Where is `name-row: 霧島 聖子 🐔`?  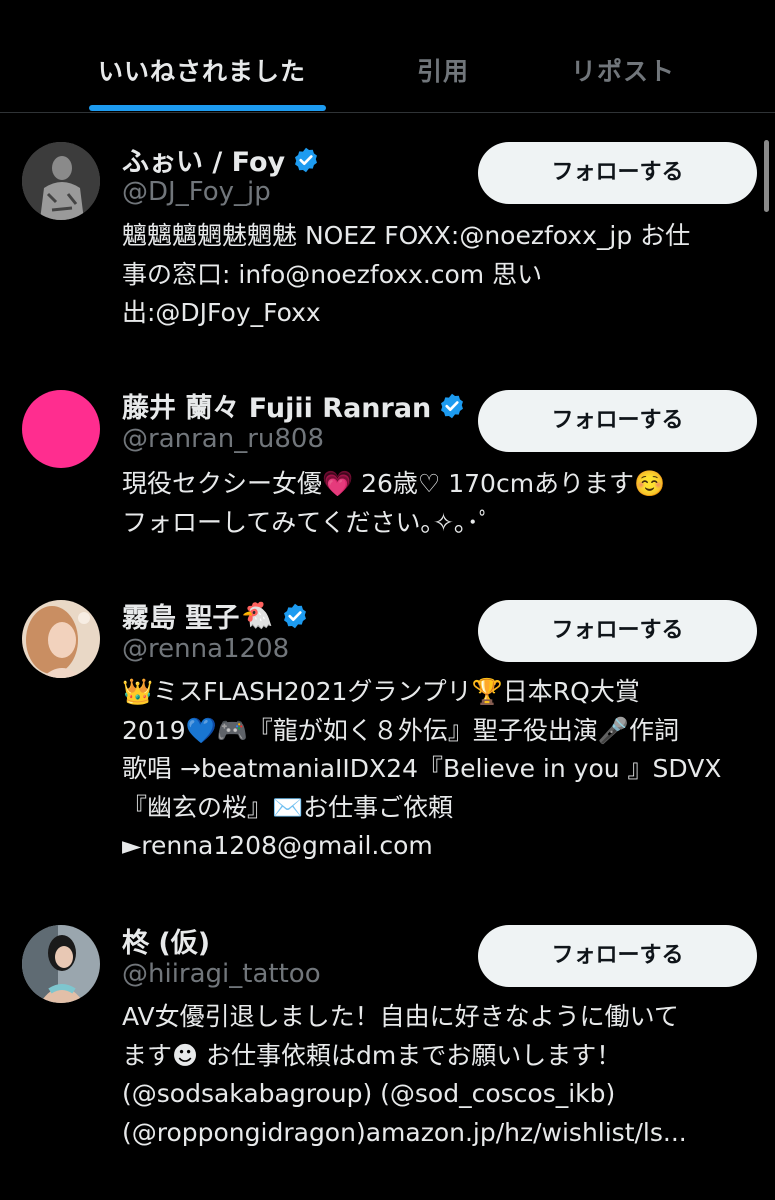
name-row: 霧島 聖子 🐔 is located at coordinates (215, 615).